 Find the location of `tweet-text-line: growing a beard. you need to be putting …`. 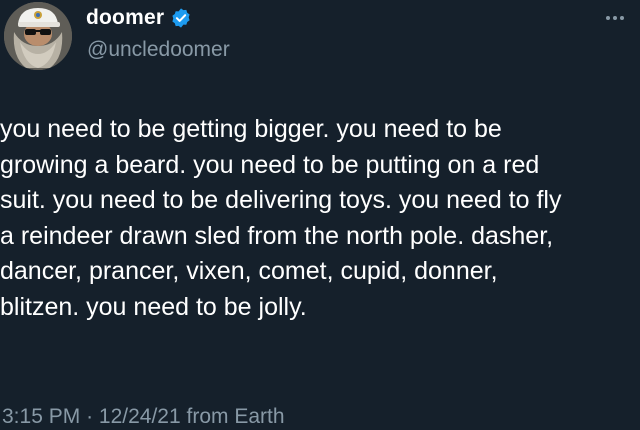

tweet-text-line: growing a beard. you need to be putting … is located at coordinates (270, 164).